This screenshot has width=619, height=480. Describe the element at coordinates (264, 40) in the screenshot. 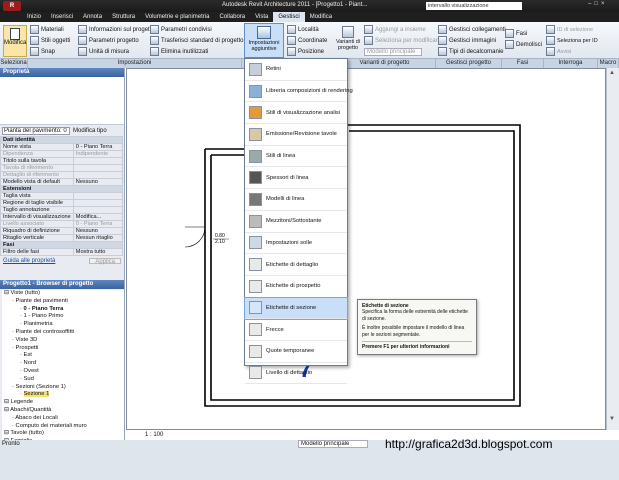

I see `additional-settings-button: Impostazioni aggiuntive` at that location.